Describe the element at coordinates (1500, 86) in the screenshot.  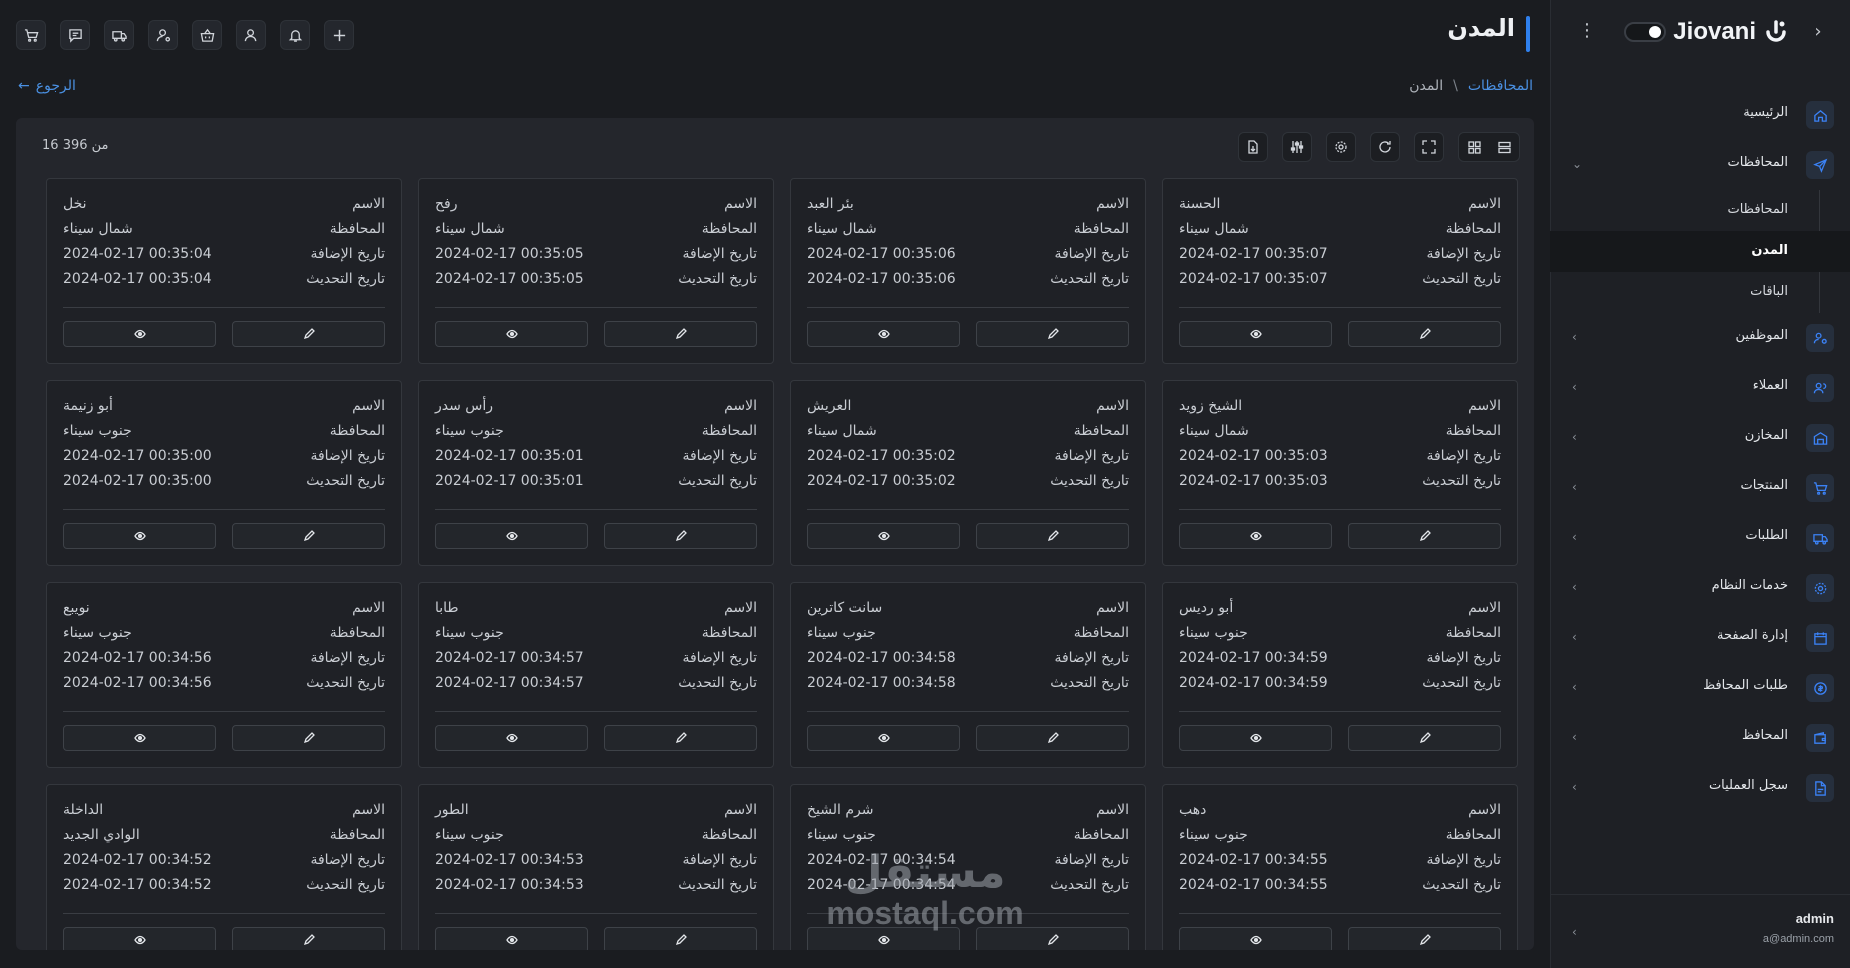
I see `breadcrumb-root-link: المحافظات` at that location.